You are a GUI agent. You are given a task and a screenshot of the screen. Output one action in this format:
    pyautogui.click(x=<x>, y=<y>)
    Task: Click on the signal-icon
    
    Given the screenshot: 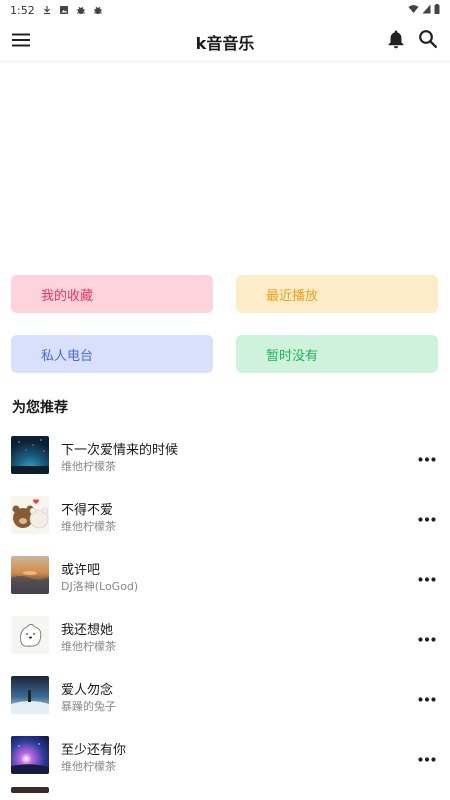 What is the action you would take?
    pyautogui.click(x=426, y=10)
    